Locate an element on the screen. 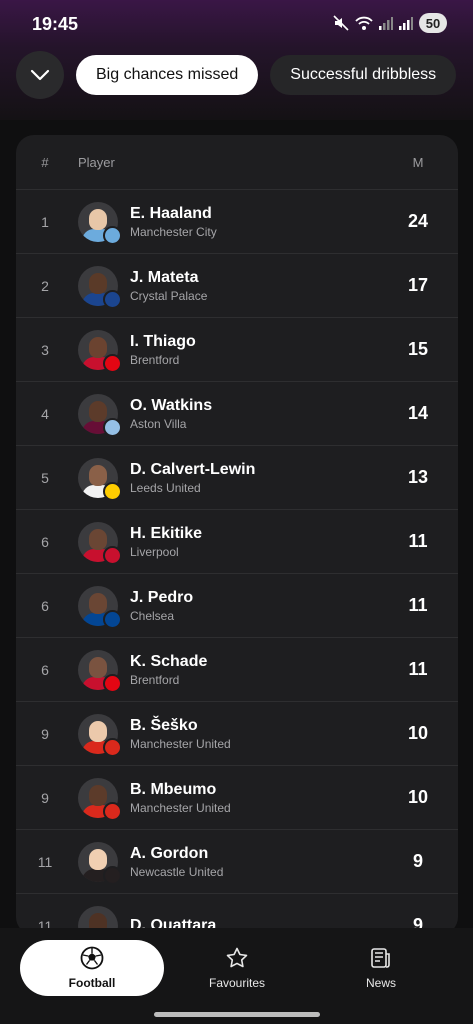 The height and width of the screenshot is (1024, 473). row-rank: 5 is located at coordinates (45, 477).